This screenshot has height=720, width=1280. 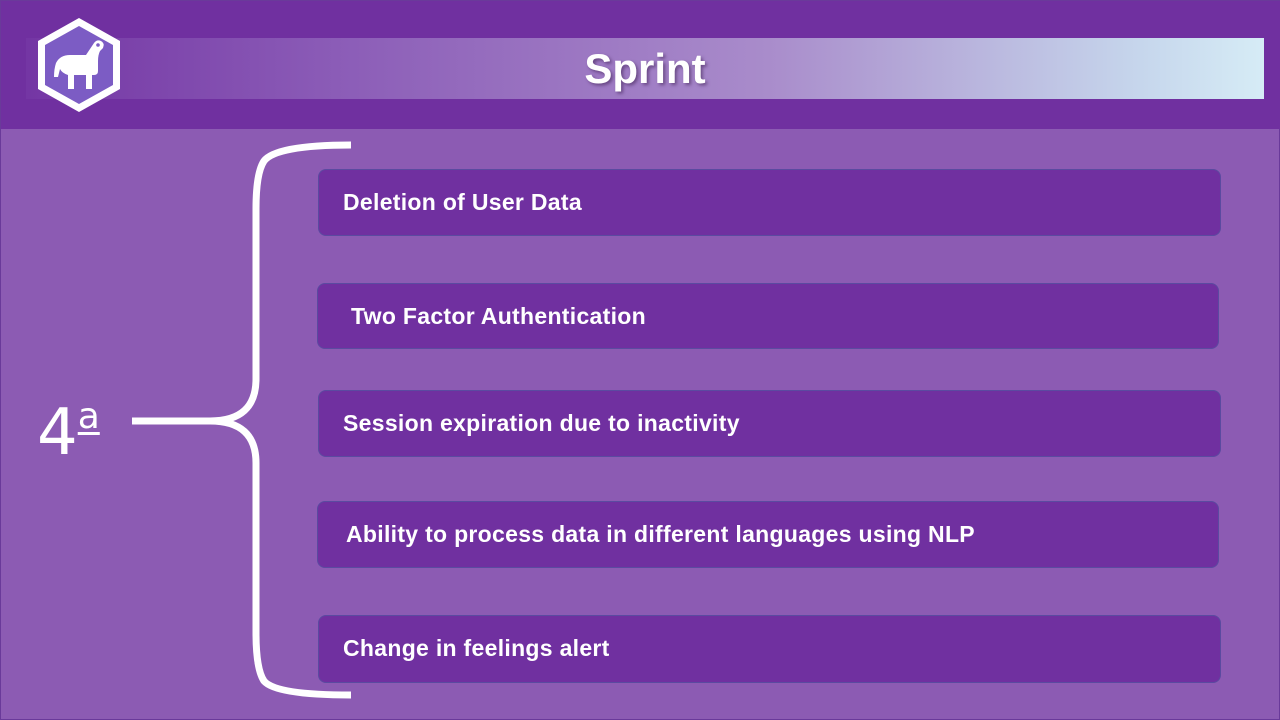 I want to click on title-band: Sprint, so click(x=645, y=68).